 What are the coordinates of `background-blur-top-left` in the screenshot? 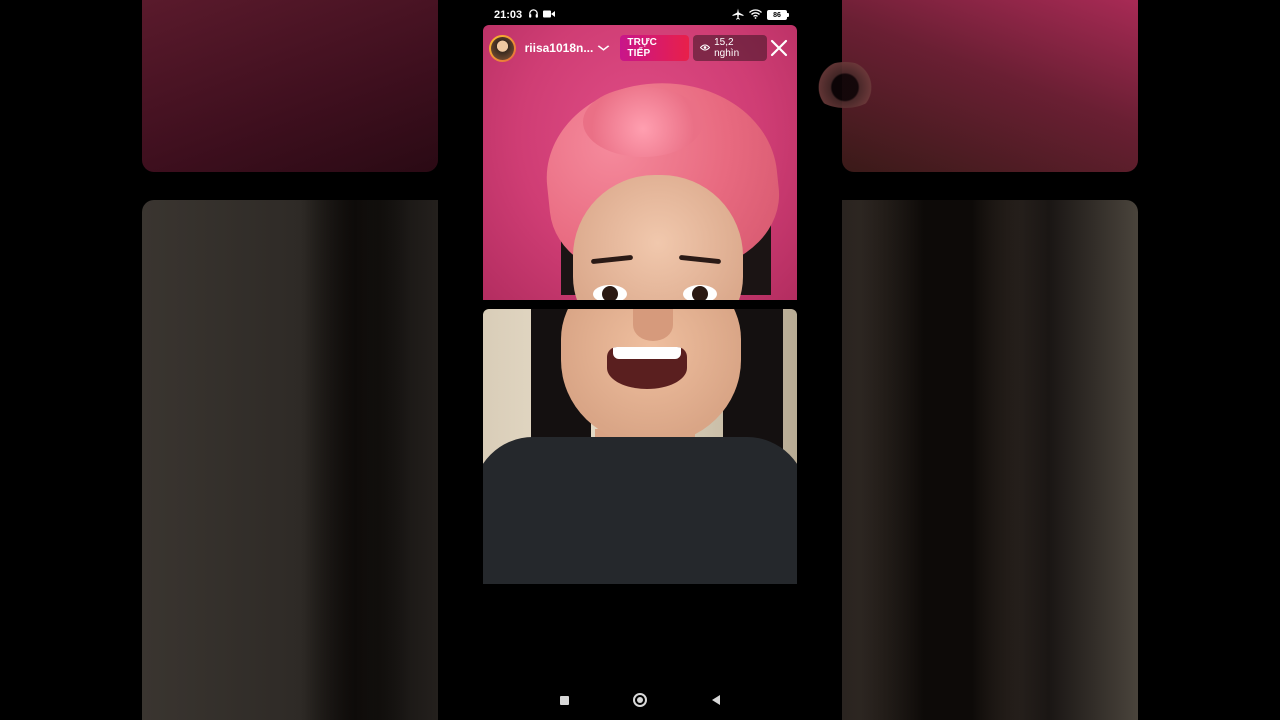 It's located at (290, 86).